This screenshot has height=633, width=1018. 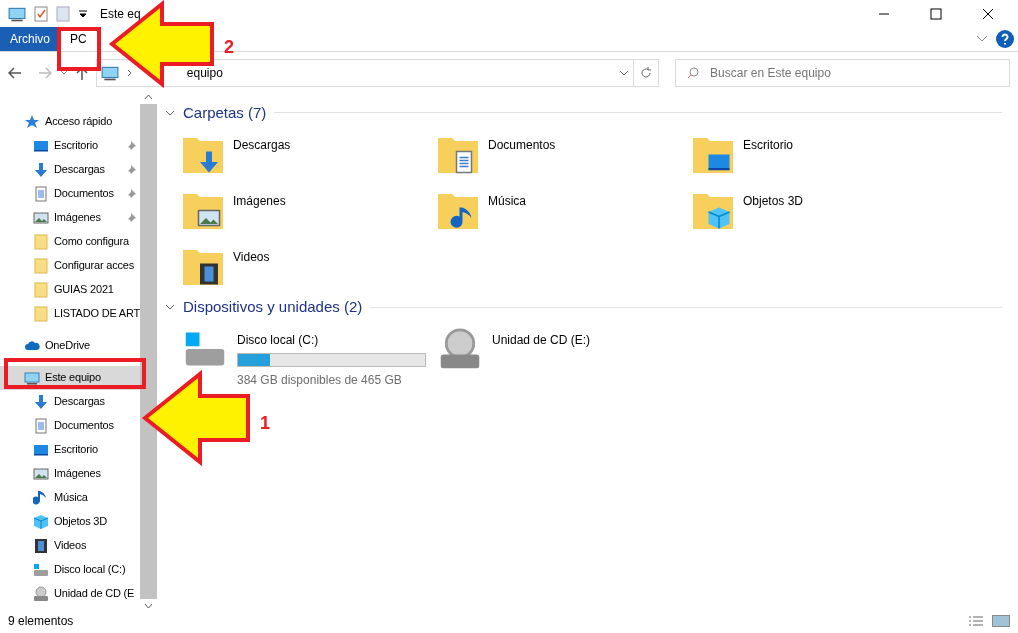 What do you see at coordinates (563, 212) in the screenshot?
I see `folder-item: Música` at bounding box center [563, 212].